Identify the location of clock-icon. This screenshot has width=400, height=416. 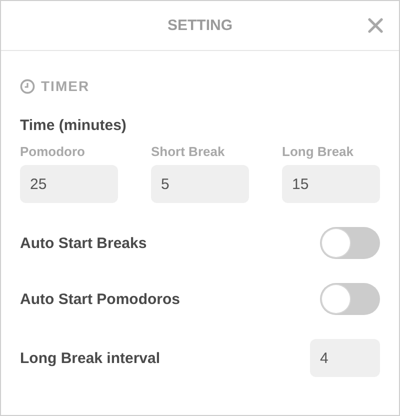
(27, 86).